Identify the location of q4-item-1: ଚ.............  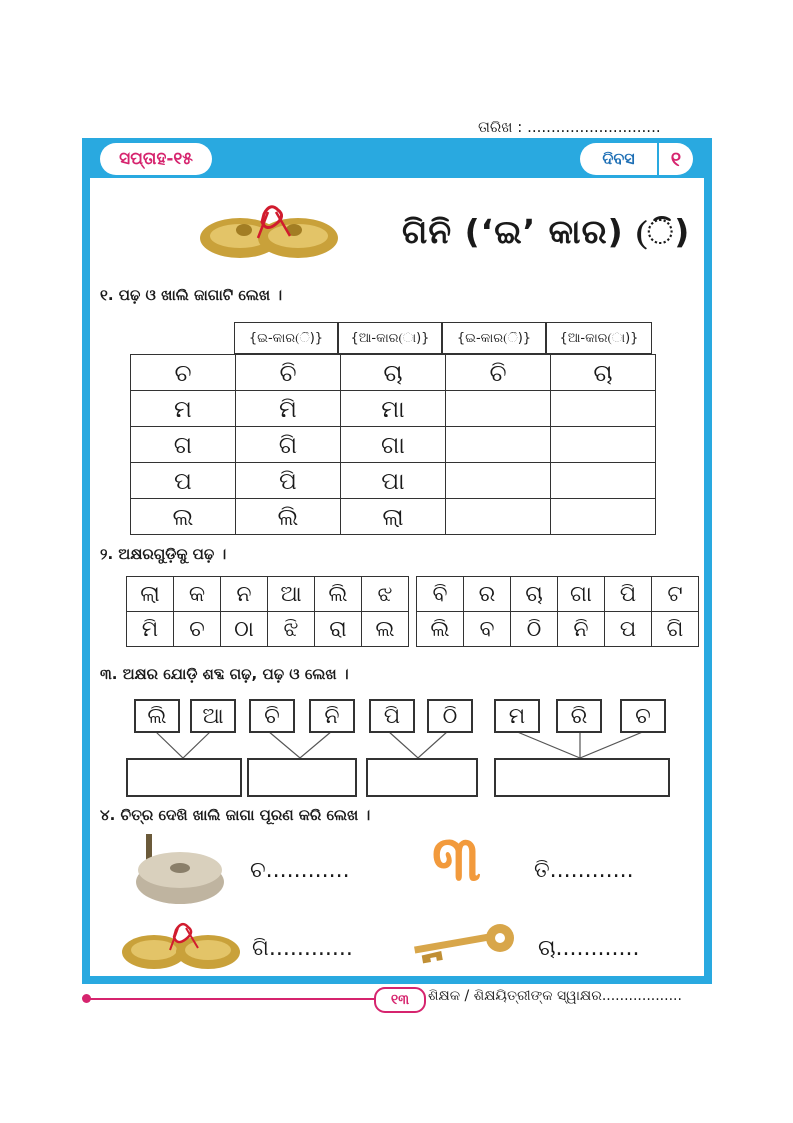
(300, 870).